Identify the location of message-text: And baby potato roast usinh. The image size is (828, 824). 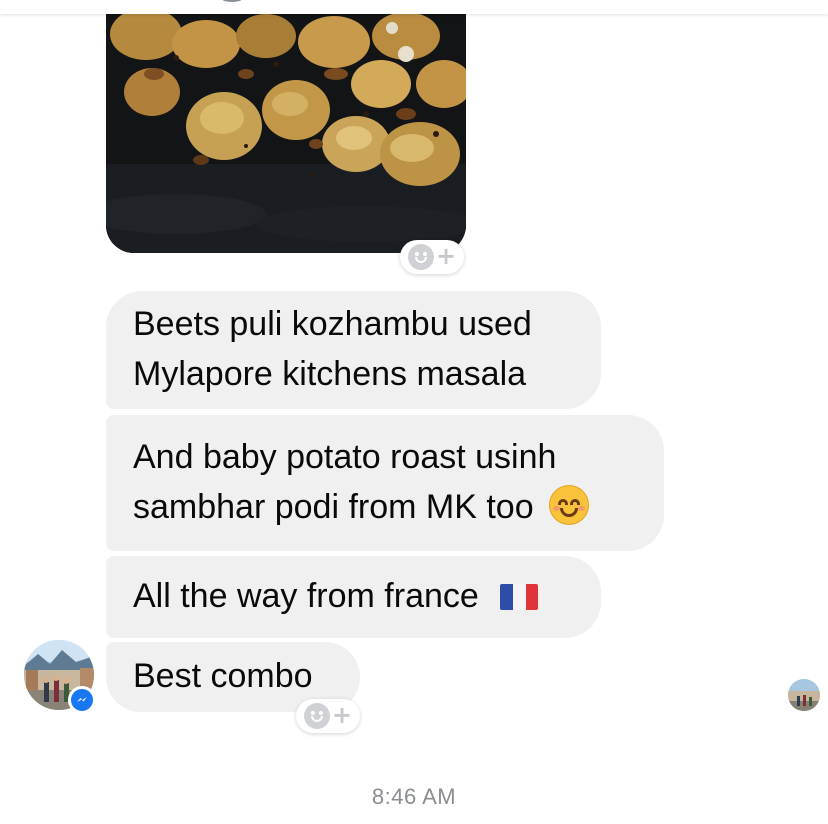
(345, 457).